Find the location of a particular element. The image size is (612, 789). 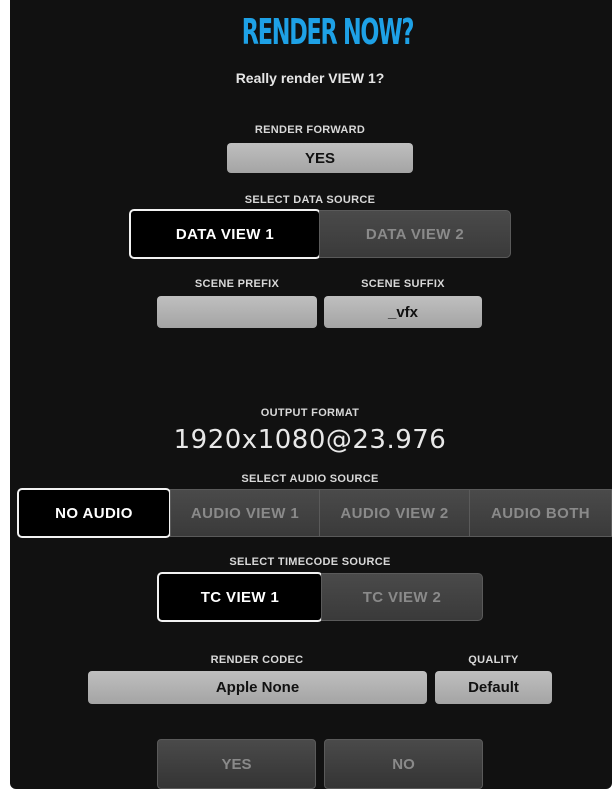

dialog-title: RENDER NOW? is located at coordinates (328, 32).